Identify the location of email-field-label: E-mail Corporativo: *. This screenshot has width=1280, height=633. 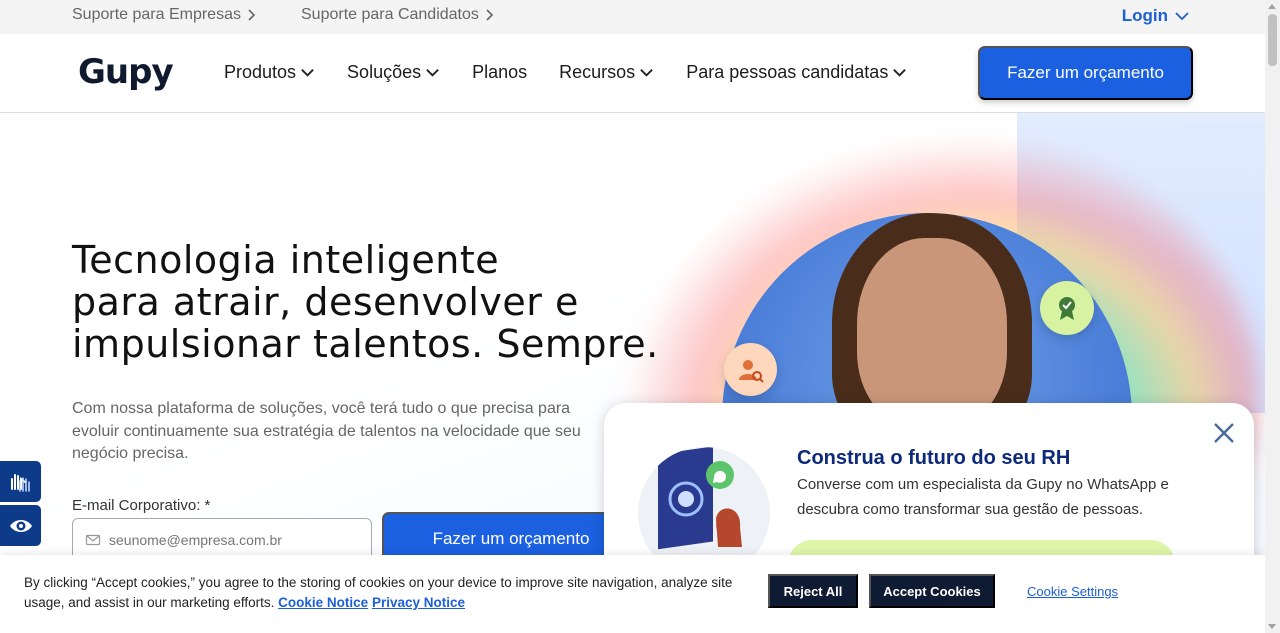
(141, 505).